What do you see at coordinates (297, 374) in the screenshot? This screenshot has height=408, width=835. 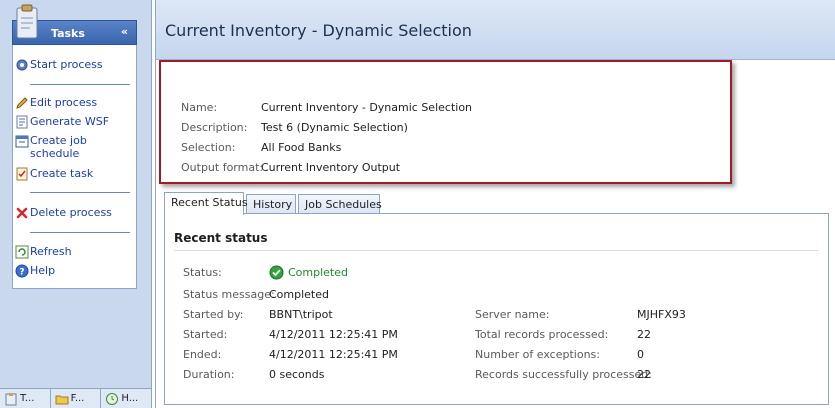 I see `duration-value: 0 seconds` at bounding box center [297, 374].